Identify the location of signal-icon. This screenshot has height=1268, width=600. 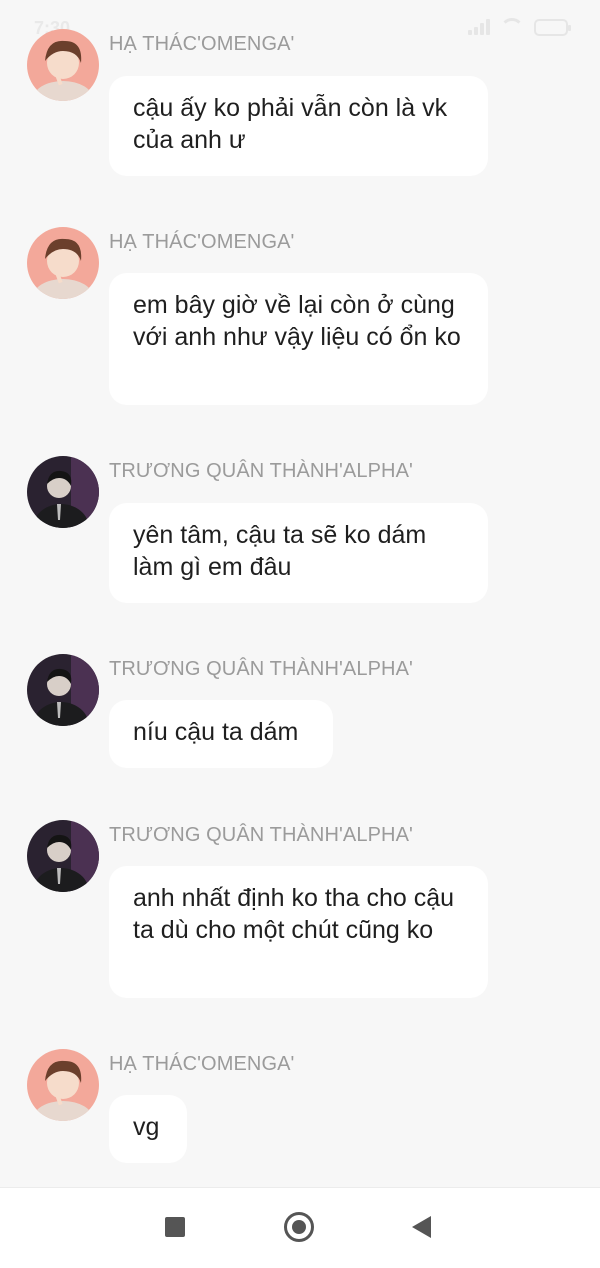
(479, 27).